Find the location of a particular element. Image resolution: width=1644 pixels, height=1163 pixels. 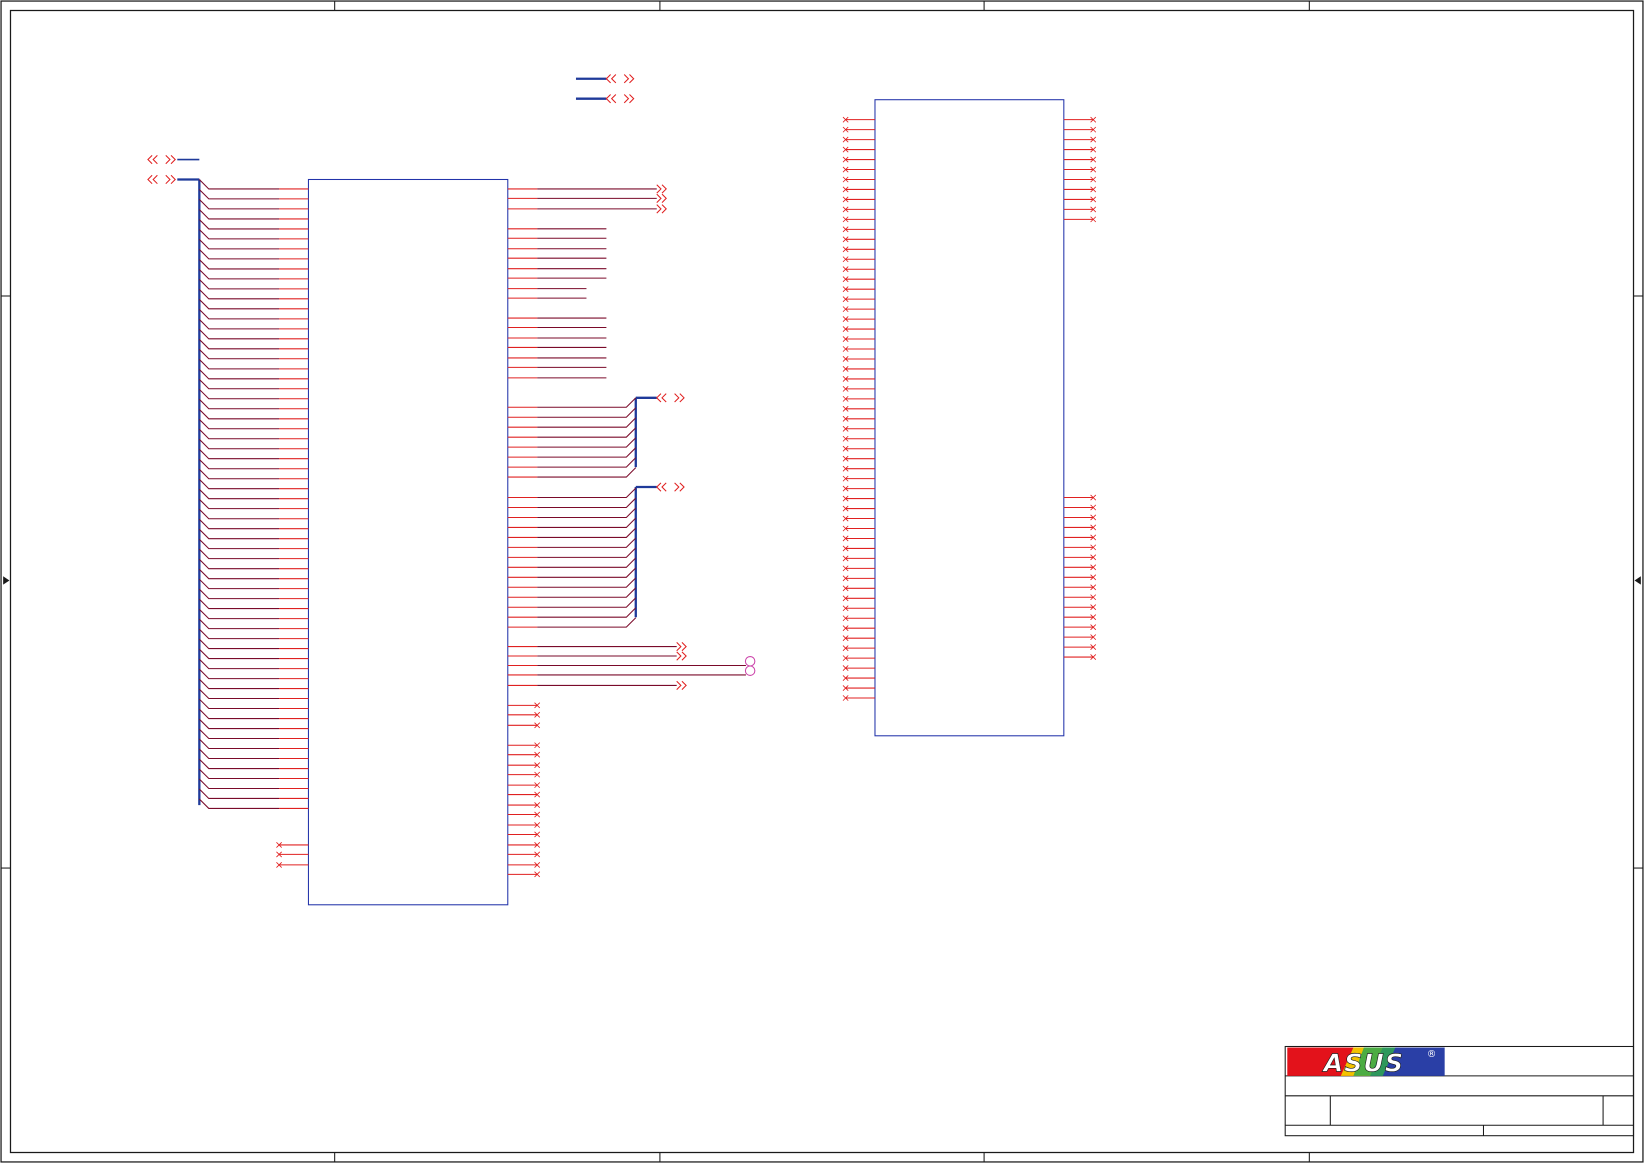

registered-mark: ® is located at coordinates (1431, 1054).